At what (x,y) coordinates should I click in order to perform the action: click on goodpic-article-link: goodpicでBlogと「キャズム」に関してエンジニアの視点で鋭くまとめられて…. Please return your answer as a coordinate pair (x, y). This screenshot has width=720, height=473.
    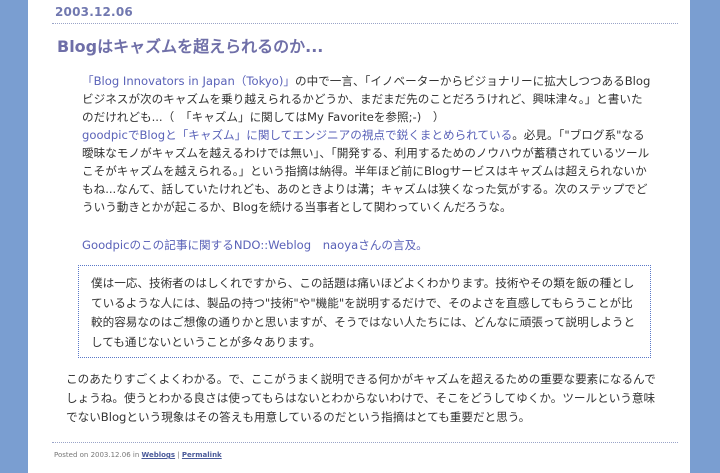
    Looking at the image, I should click on (297, 135).